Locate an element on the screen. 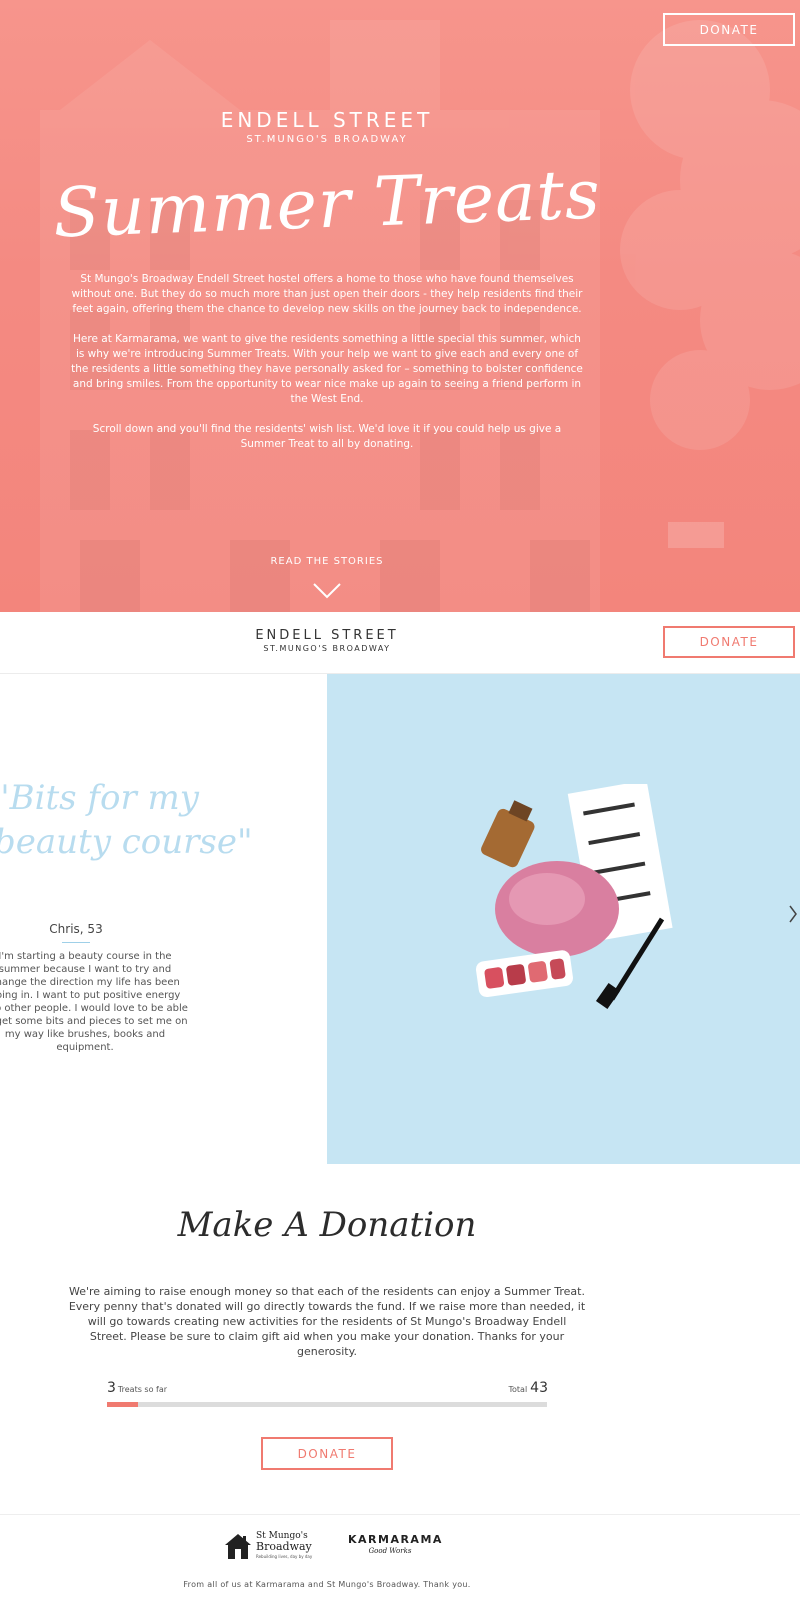 The width and height of the screenshot is (800, 1600). karmarama-subtitle: Good Works is located at coordinates (390, 1551).